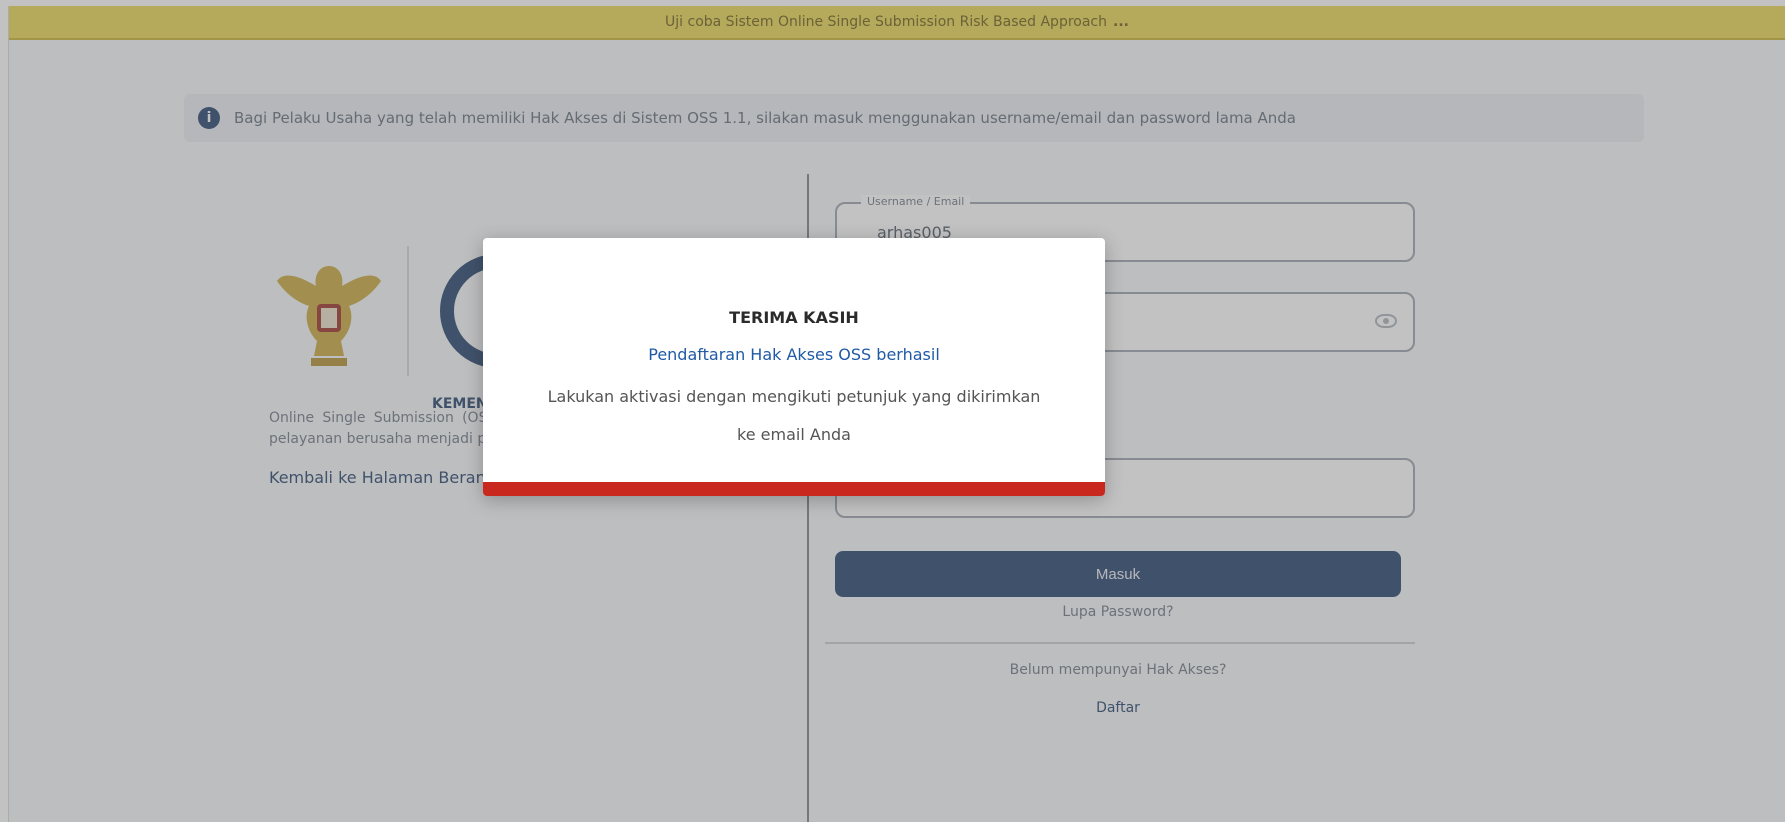  Describe the element at coordinates (794, 489) in the screenshot. I see `modal-accent-bar` at that location.